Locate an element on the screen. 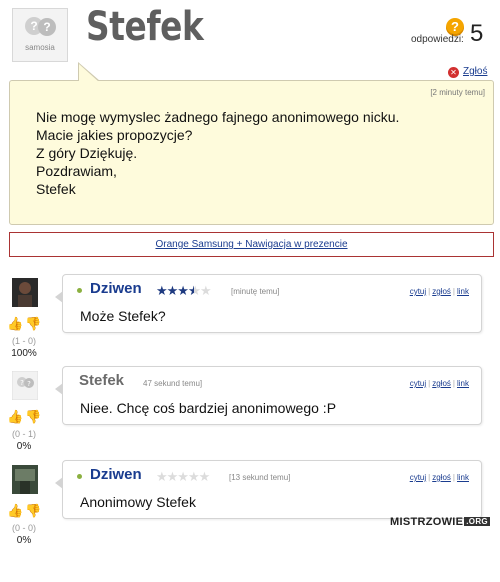  ad-link: Orange Samsung + Nawigacja w prezencie is located at coordinates (251, 244).